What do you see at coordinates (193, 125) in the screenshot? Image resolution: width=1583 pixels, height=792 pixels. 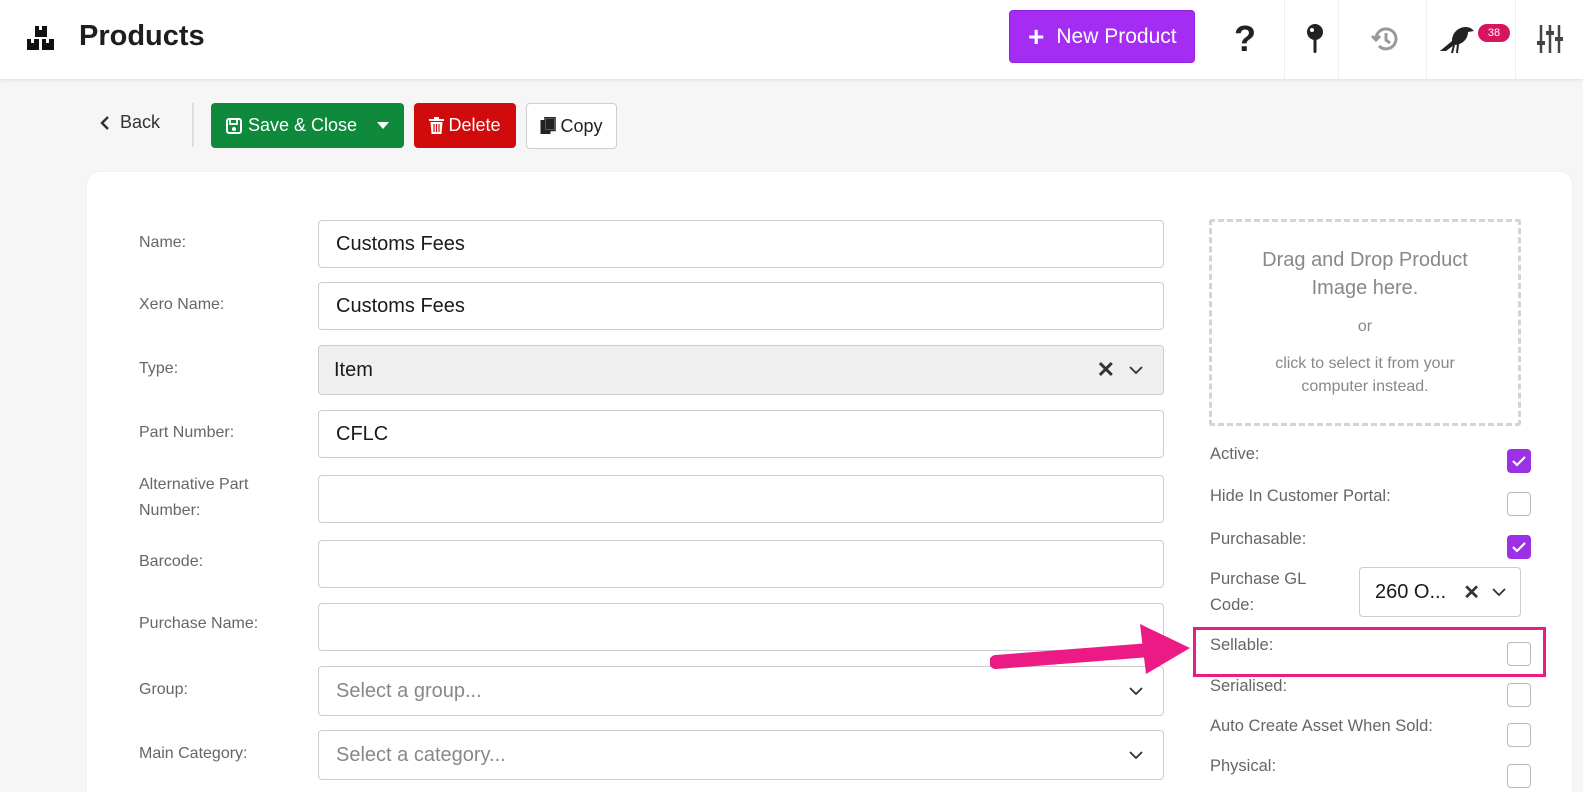 I see `toolbar-divider` at bounding box center [193, 125].